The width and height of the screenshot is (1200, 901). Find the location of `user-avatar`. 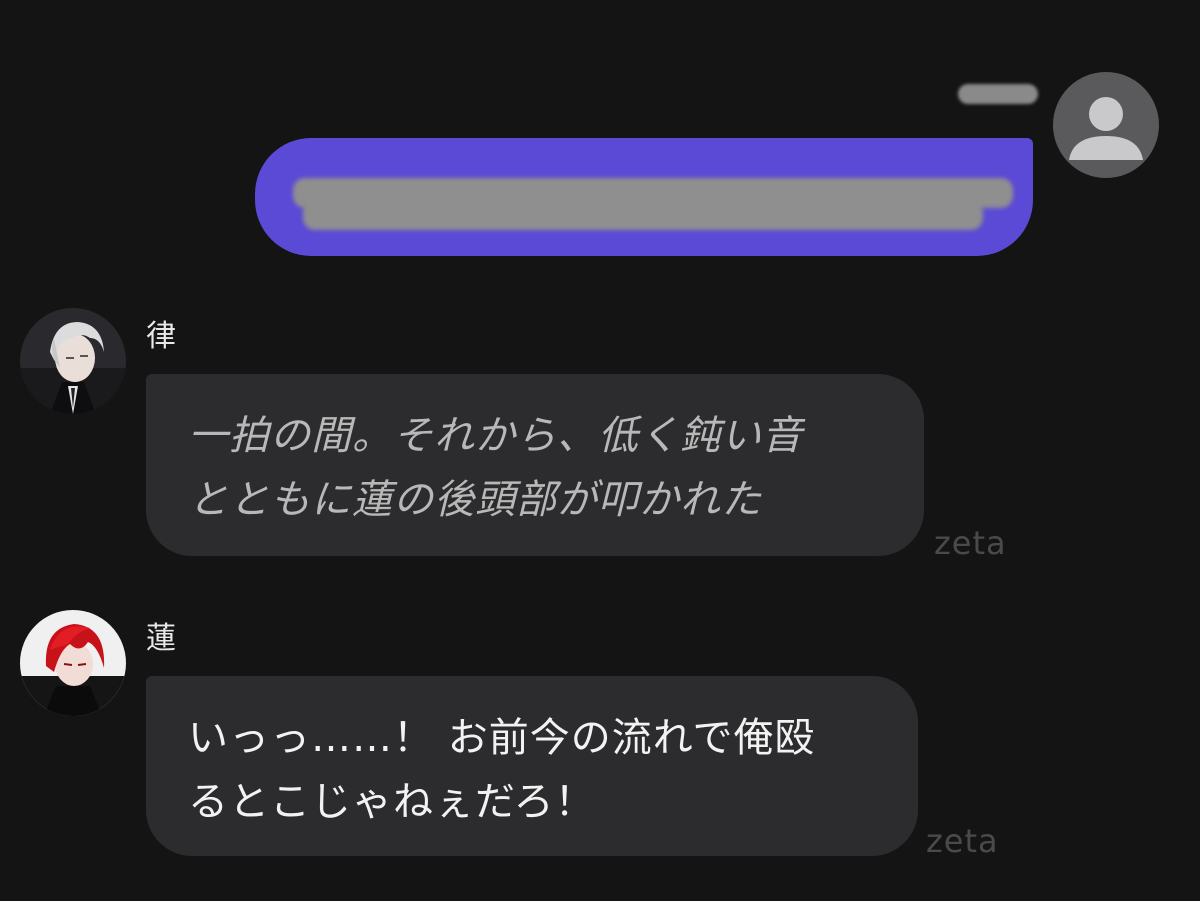

user-avatar is located at coordinates (1106, 125).